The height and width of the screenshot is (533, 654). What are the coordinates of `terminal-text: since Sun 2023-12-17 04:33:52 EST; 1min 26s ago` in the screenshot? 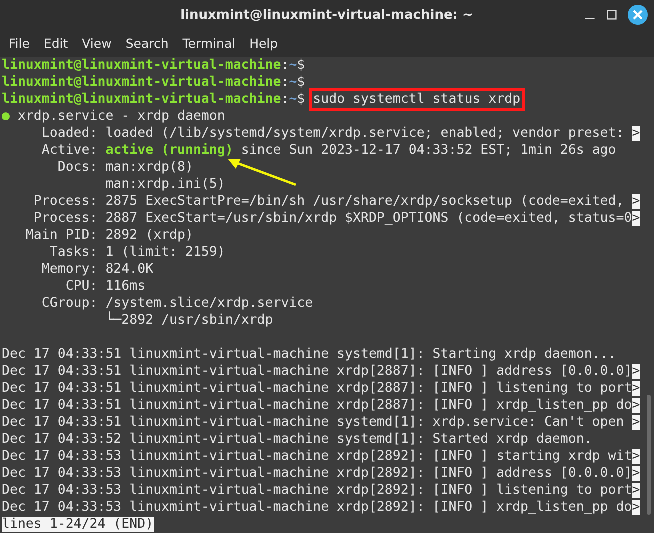 It's located at (428, 150).